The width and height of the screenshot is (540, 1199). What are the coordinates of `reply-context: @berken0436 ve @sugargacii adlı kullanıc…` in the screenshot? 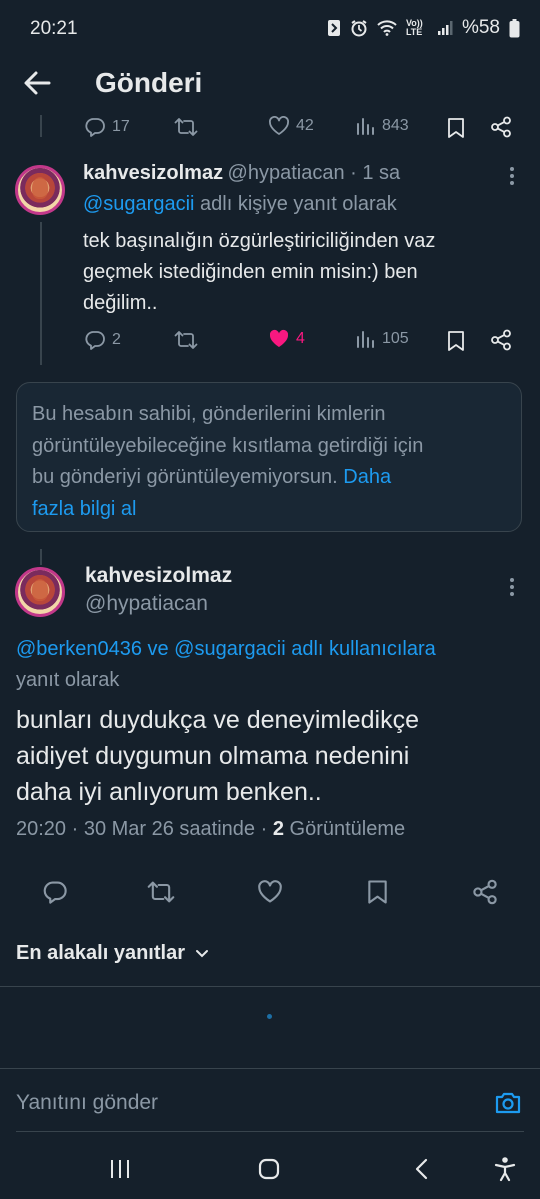 It's located at (226, 665).